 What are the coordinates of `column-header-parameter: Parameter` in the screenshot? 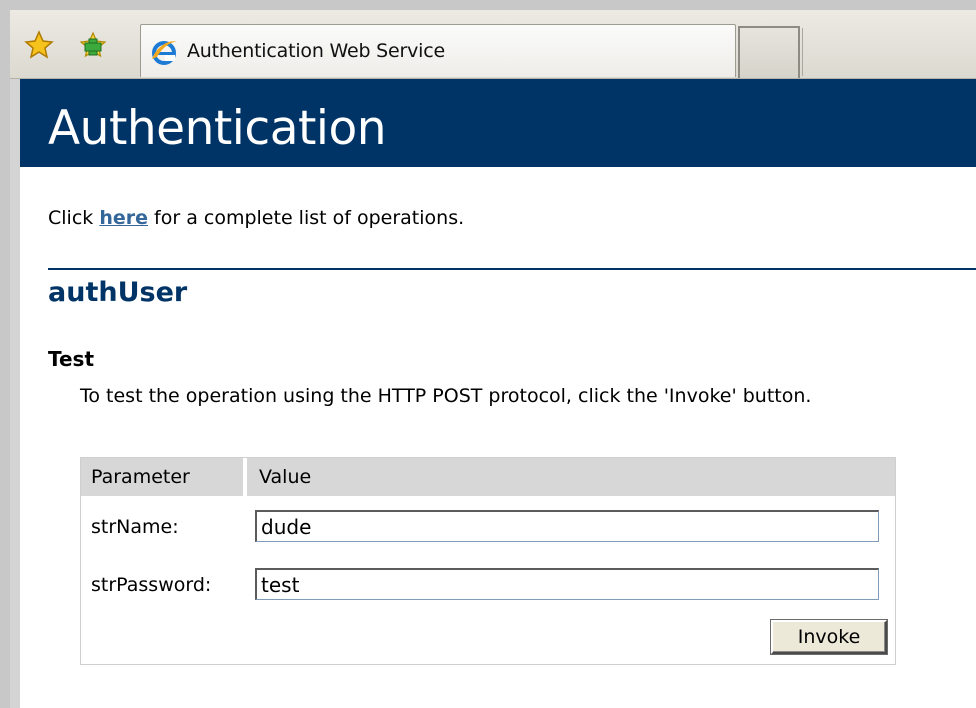 It's located at (162, 477).